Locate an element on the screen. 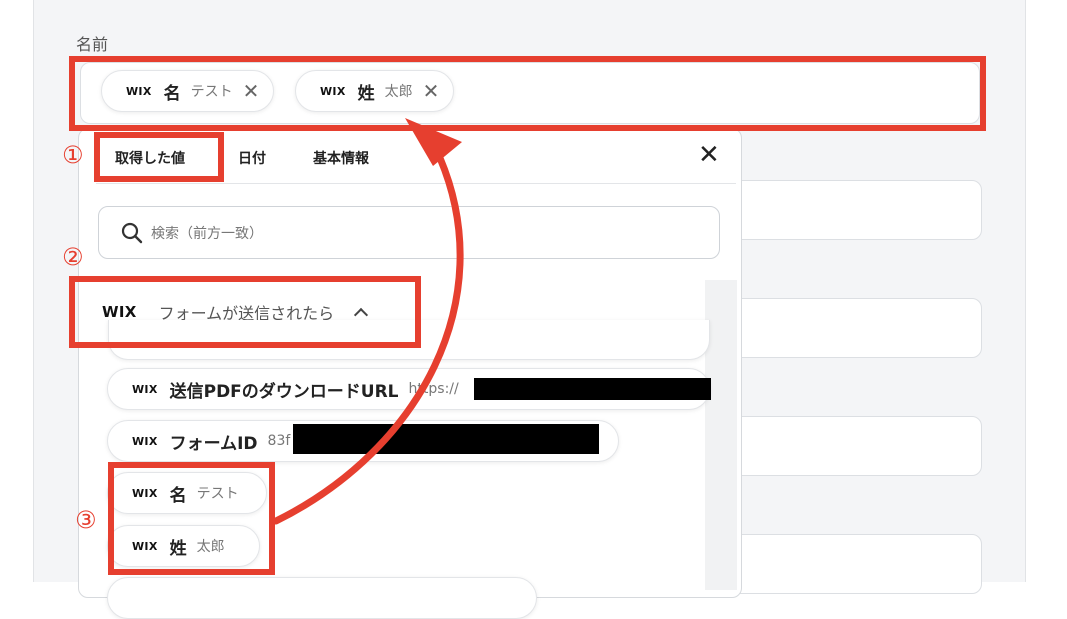  list-item-partial is located at coordinates (322, 598).